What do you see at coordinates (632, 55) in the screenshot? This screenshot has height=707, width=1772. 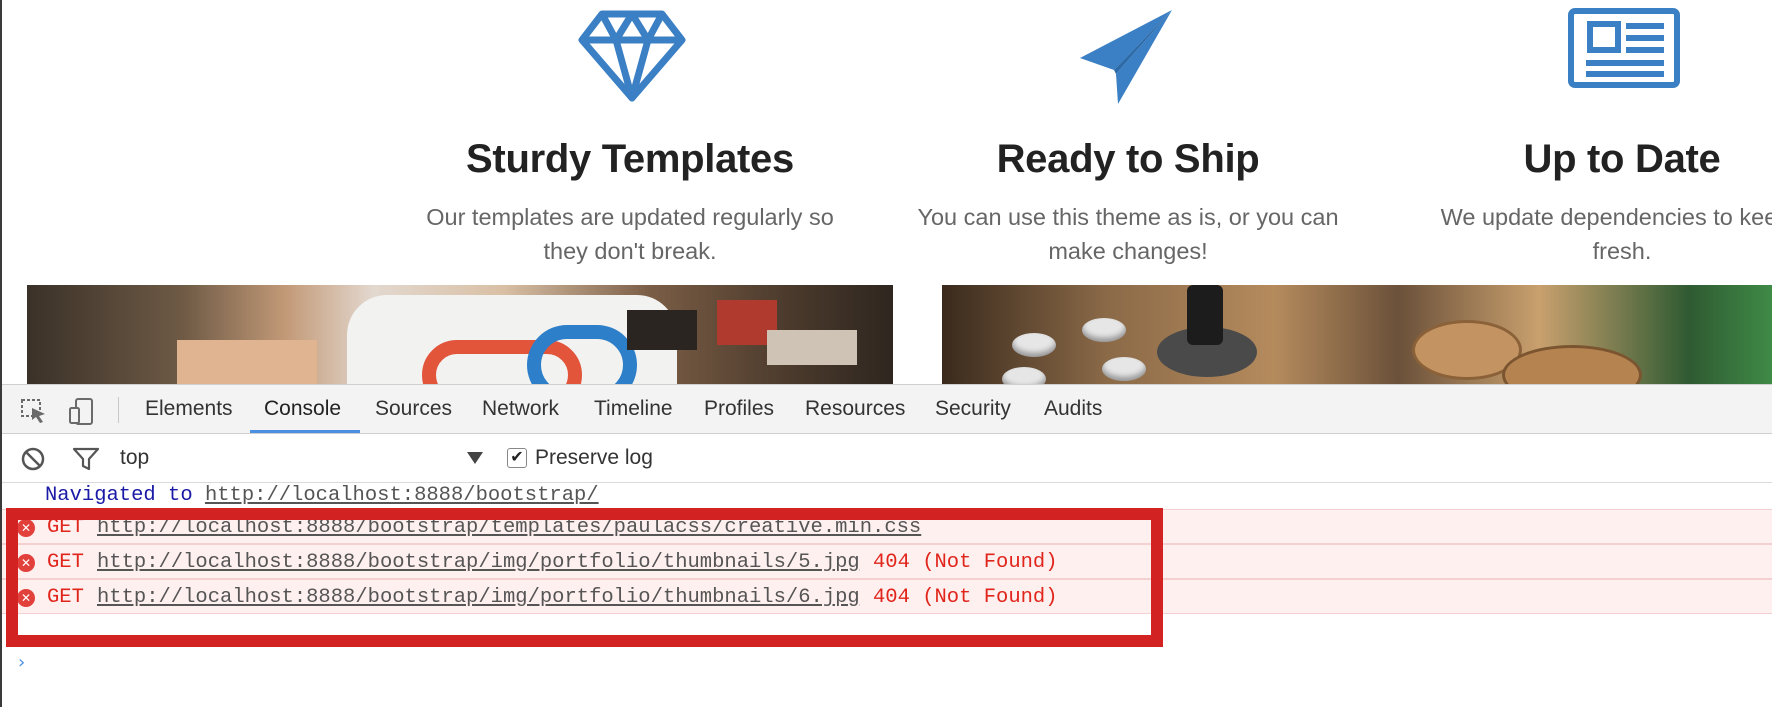 I see `diamond-icon` at bounding box center [632, 55].